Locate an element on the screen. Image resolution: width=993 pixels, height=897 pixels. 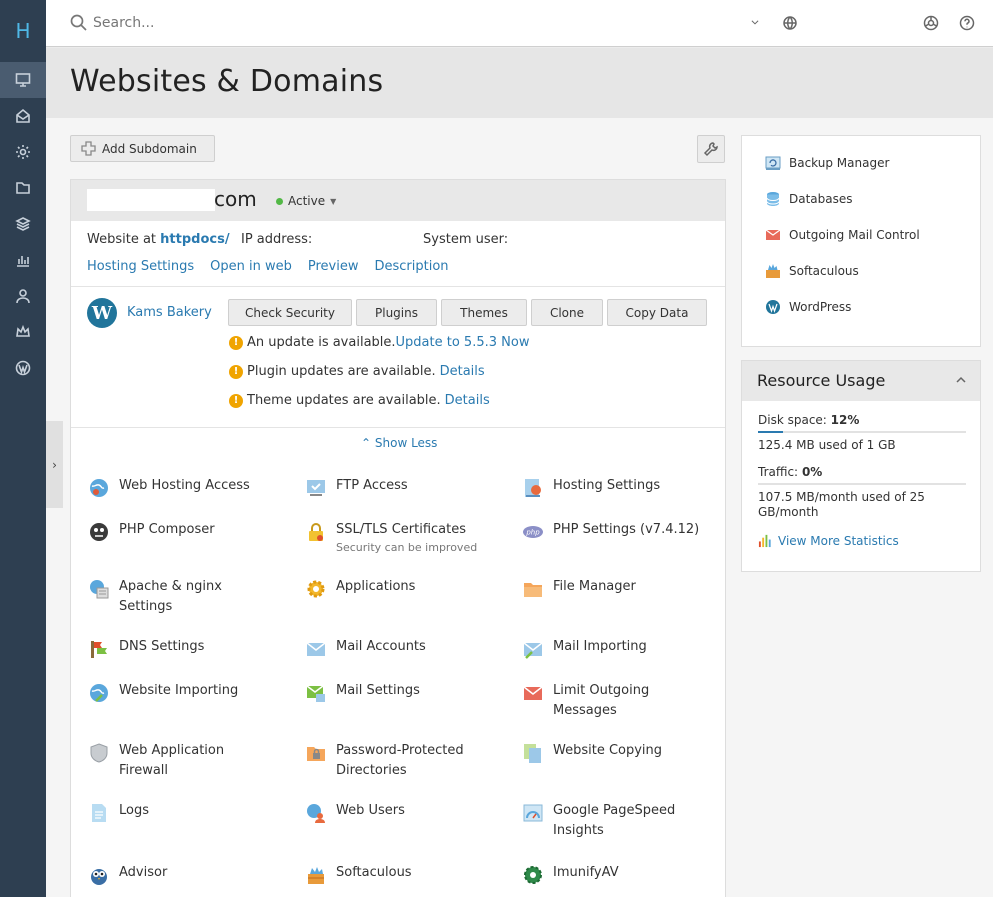
check-security-button: Check Security is located at coordinates (290, 312).